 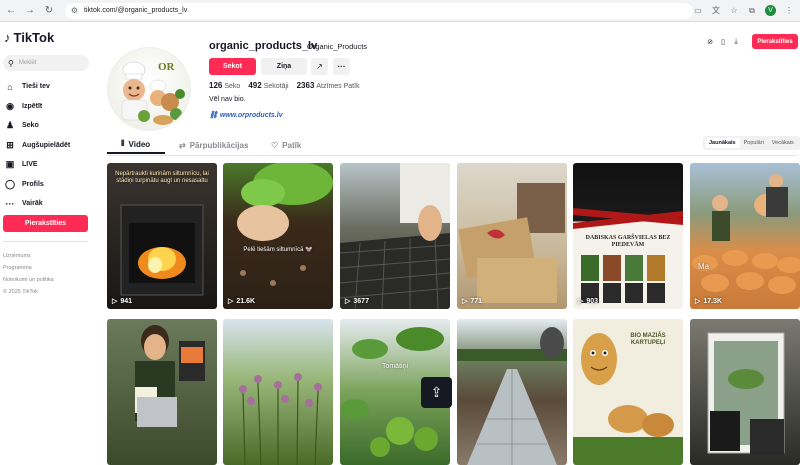 I want to click on sort-selector: Jaunākais Populāri Vecākais, so click(x=751, y=143).